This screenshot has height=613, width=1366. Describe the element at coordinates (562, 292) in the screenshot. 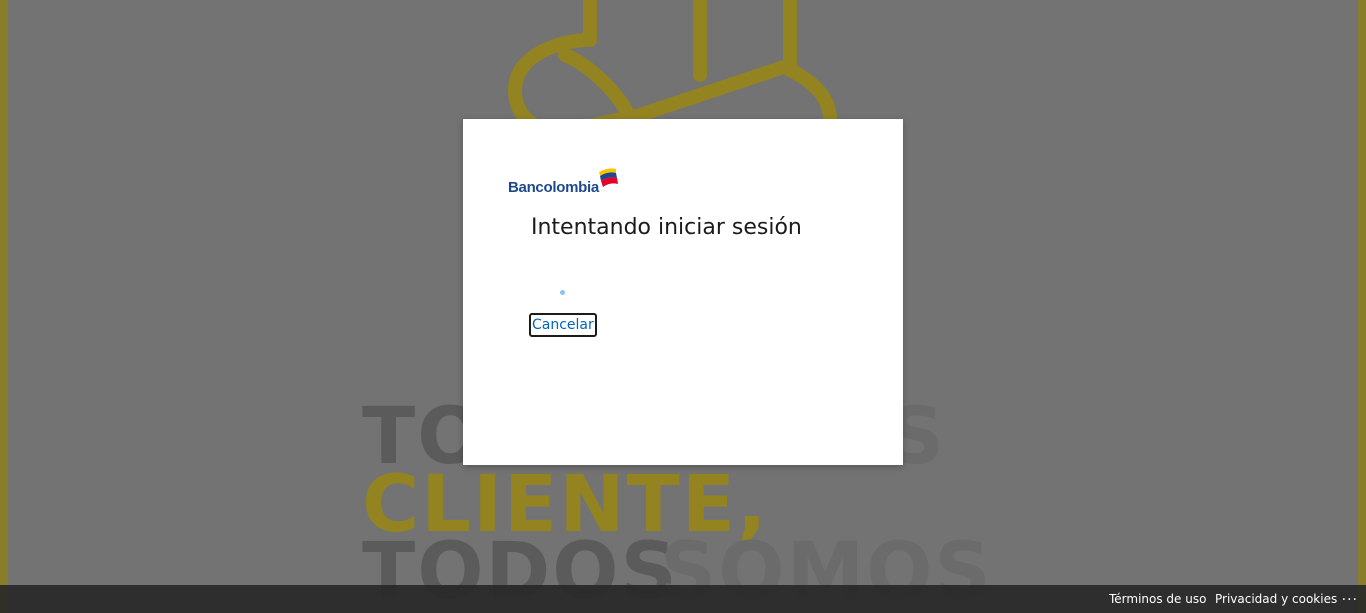

I see `loading-spinner` at that location.